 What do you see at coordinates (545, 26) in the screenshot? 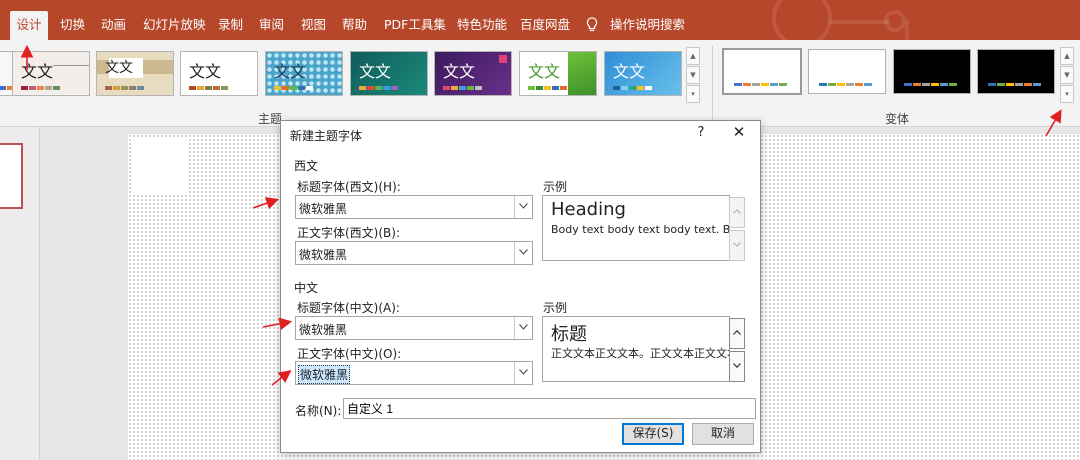
I see `tab-baidu-netdisk: 百度网盘` at bounding box center [545, 26].